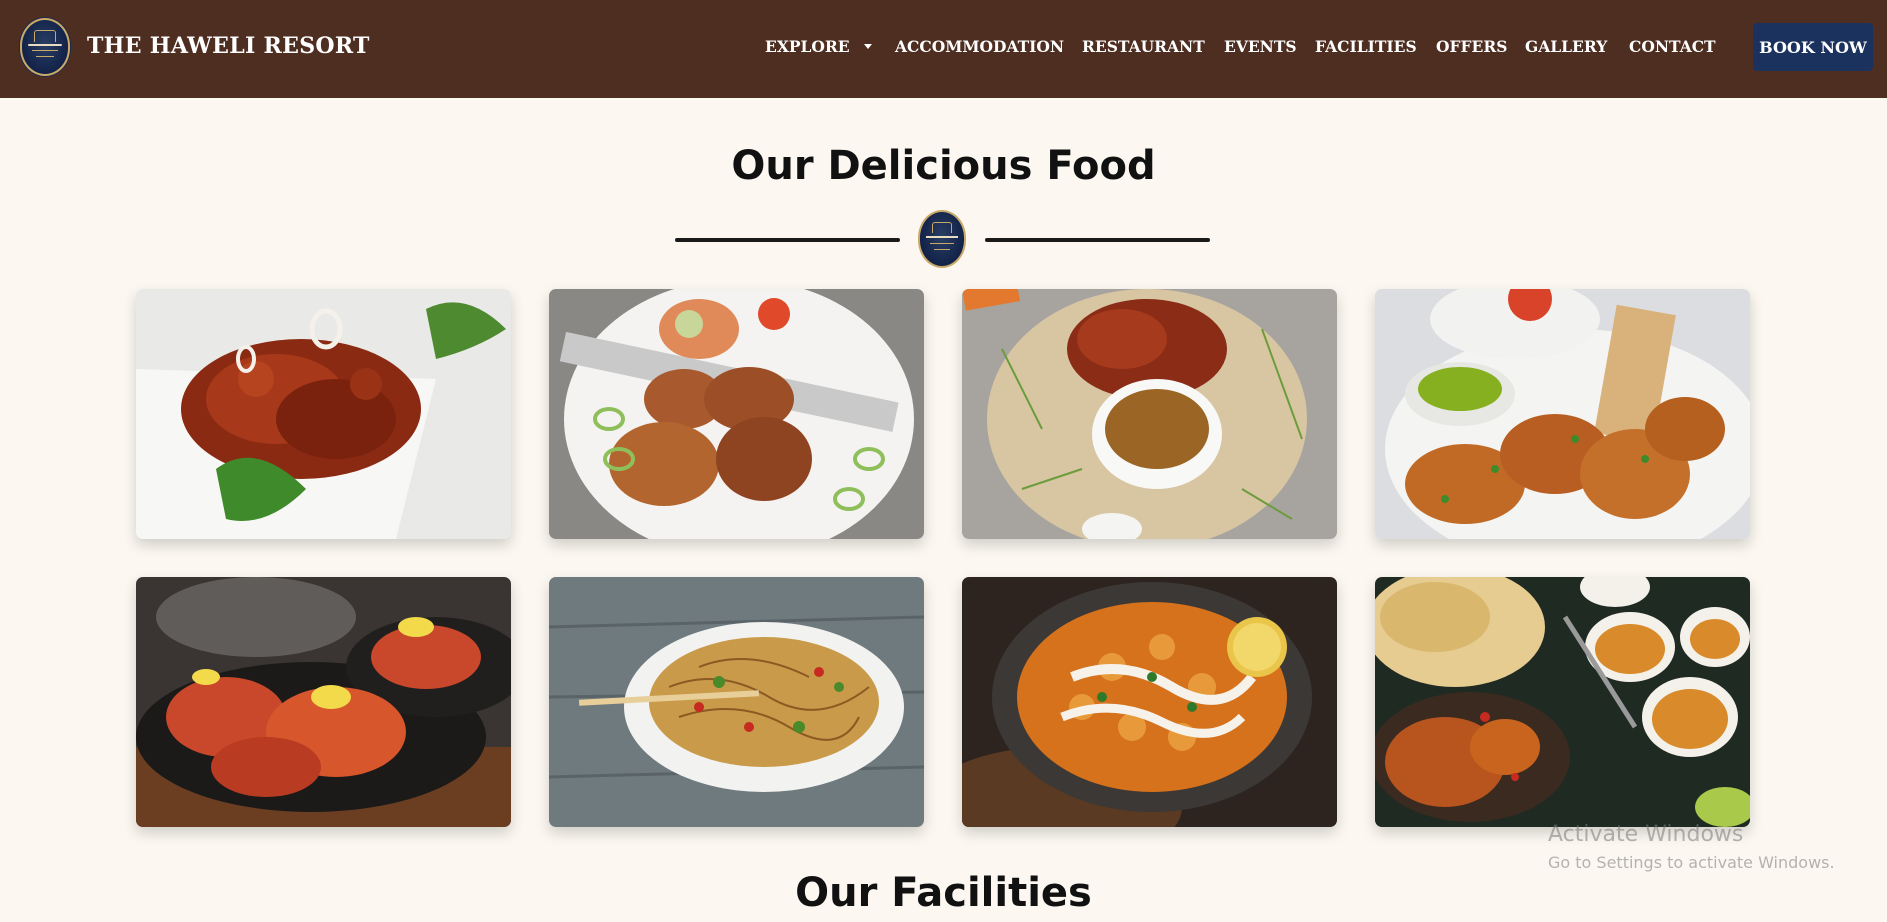 This screenshot has width=1887, height=922. I want to click on watermark-title: Activate Windows, so click(1646, 834).